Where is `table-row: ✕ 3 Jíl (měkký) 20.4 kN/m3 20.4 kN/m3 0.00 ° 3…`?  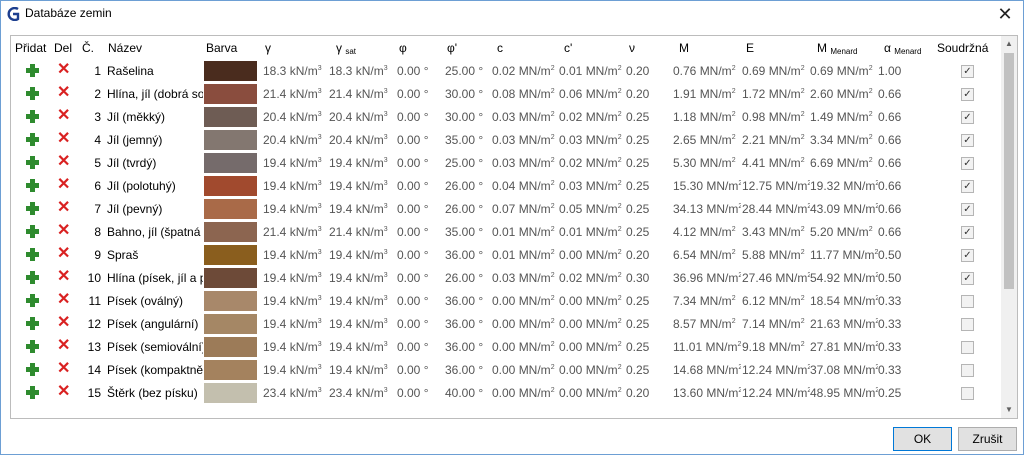 table-row: ✕ 3 Jíl (měkký) 20.4 kN/m3 20.4 kN/m3 0.00 ° 3… is located at coordinates (506, 117).